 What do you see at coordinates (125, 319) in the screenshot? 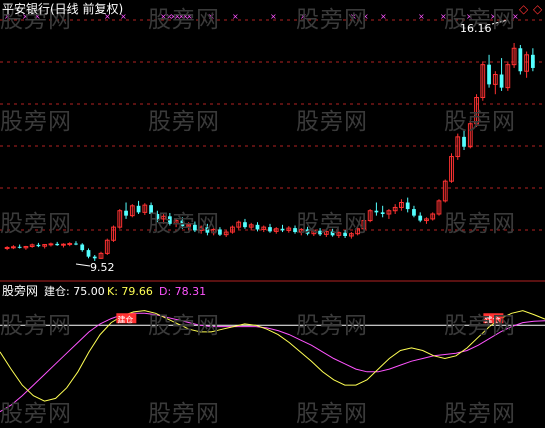
I see `signal-label: 建仓` at bounding box center [125, 319].